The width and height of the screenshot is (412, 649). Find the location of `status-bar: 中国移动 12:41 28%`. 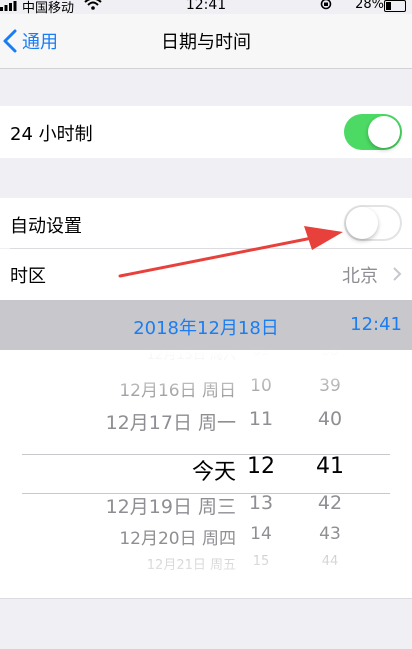

status-bar: 中国移动 12:41 28% is located at coordinates (206, 8).